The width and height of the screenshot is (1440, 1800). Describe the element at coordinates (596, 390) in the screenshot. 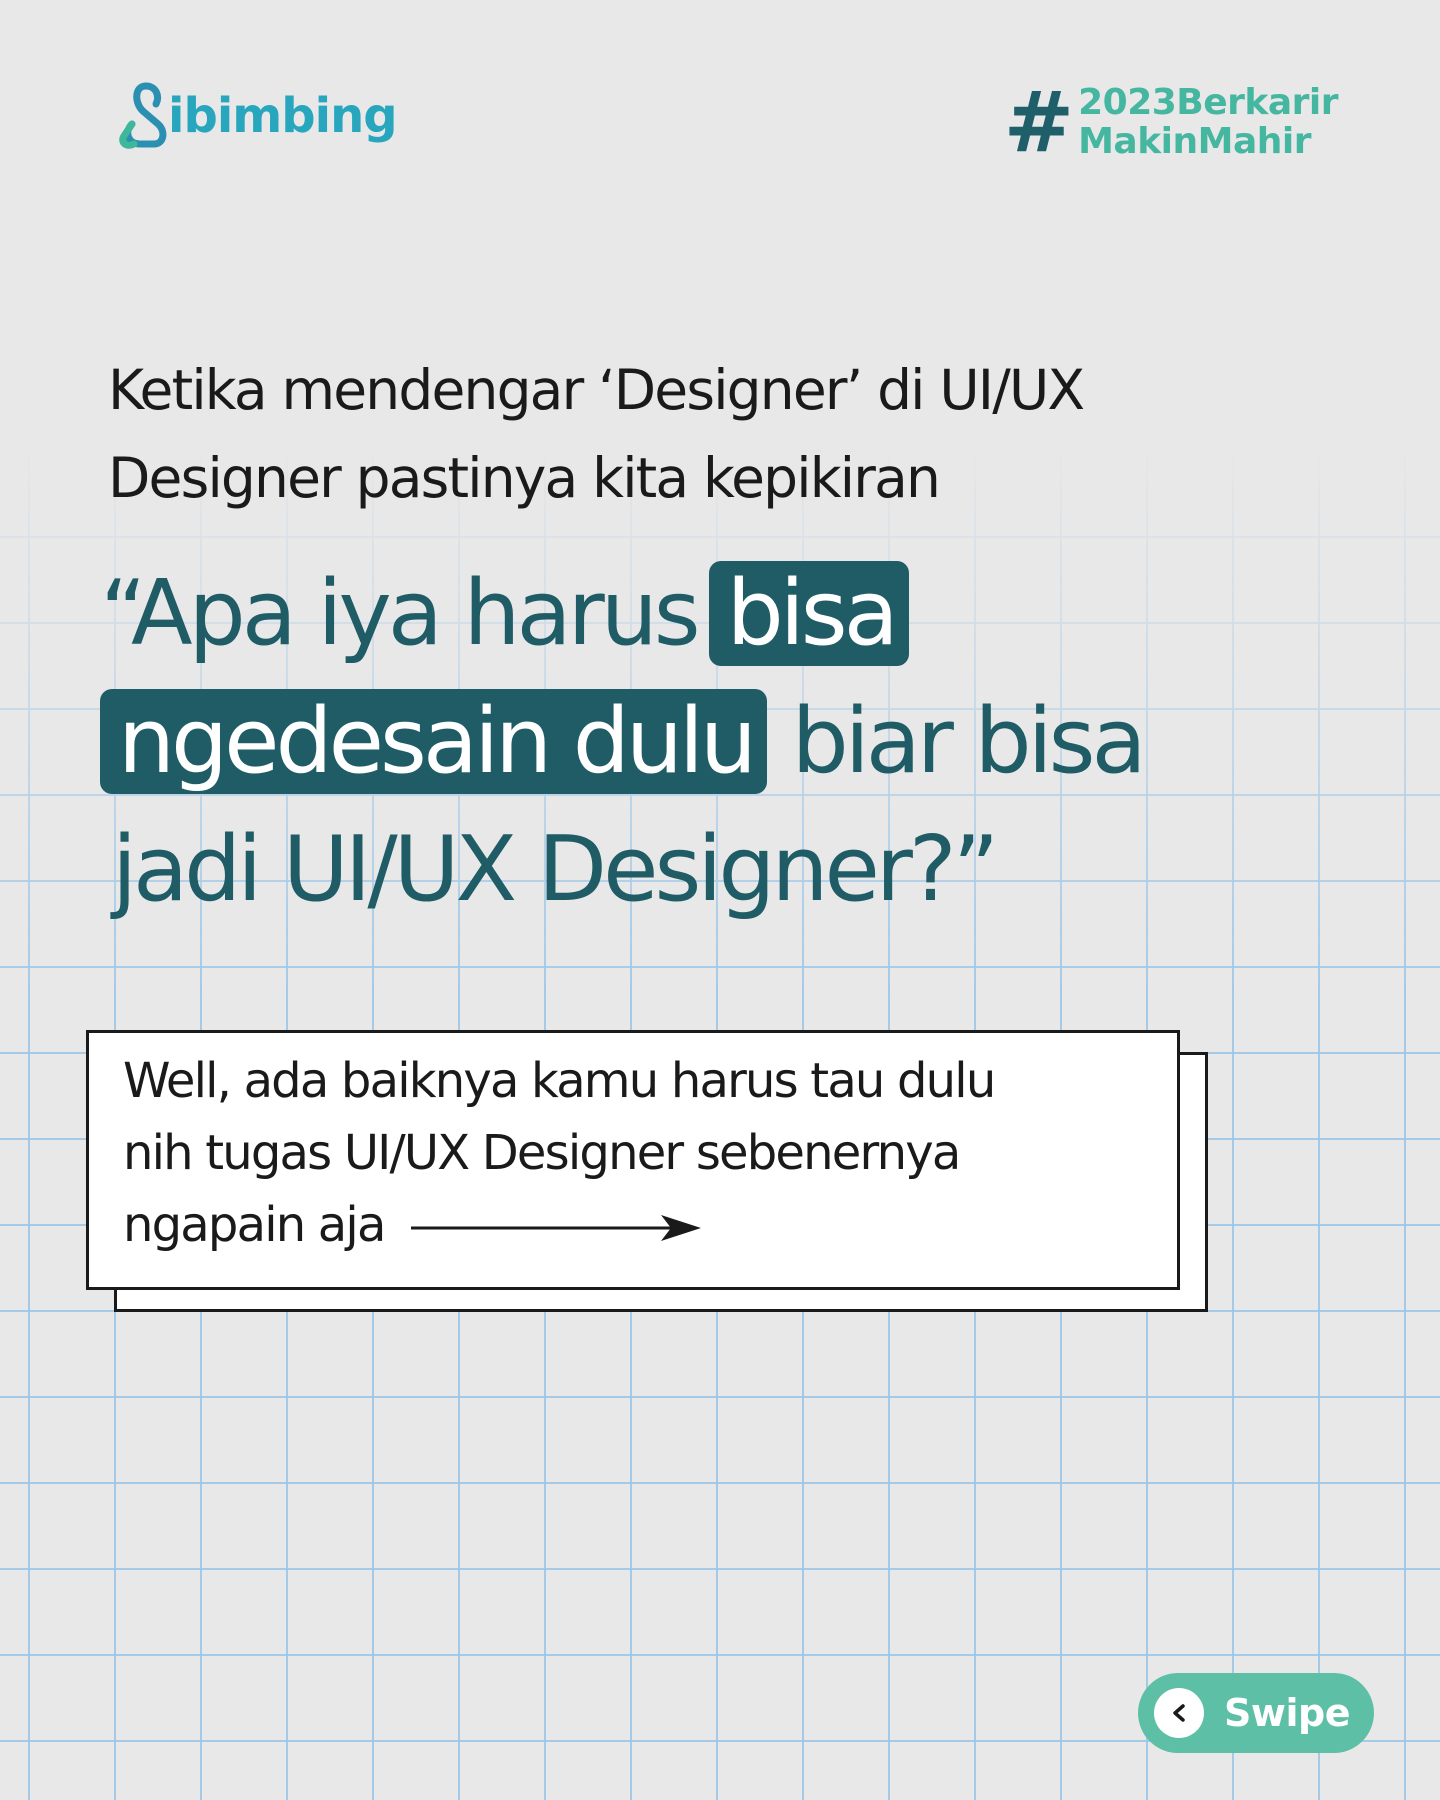

I see `intro-line-1: Ketika mendengar ‘Designer’ di UI/UX` at that location.